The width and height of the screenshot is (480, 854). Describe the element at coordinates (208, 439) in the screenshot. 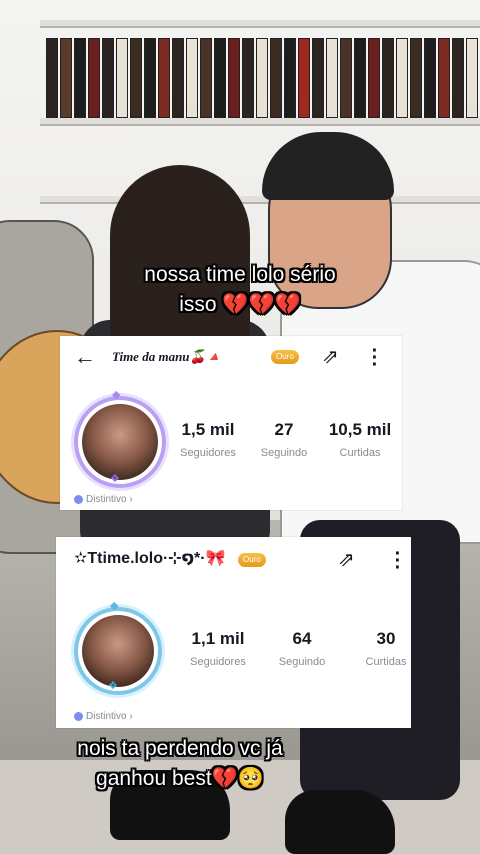

I see `stat-followers: 1,5 mil Seguidores` at that location.